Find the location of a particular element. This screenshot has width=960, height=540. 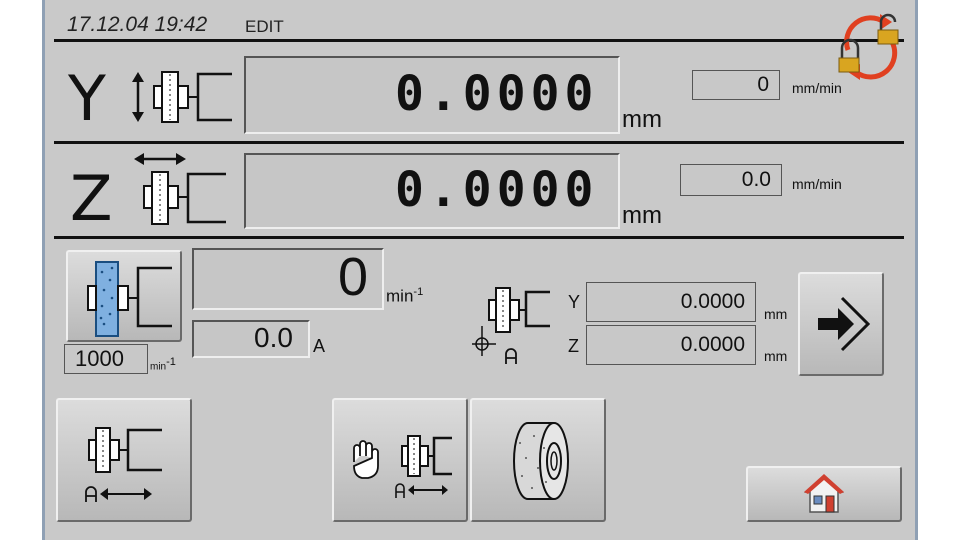

spindle-speed-unit: min-1 is located at coordinates (405, 296).